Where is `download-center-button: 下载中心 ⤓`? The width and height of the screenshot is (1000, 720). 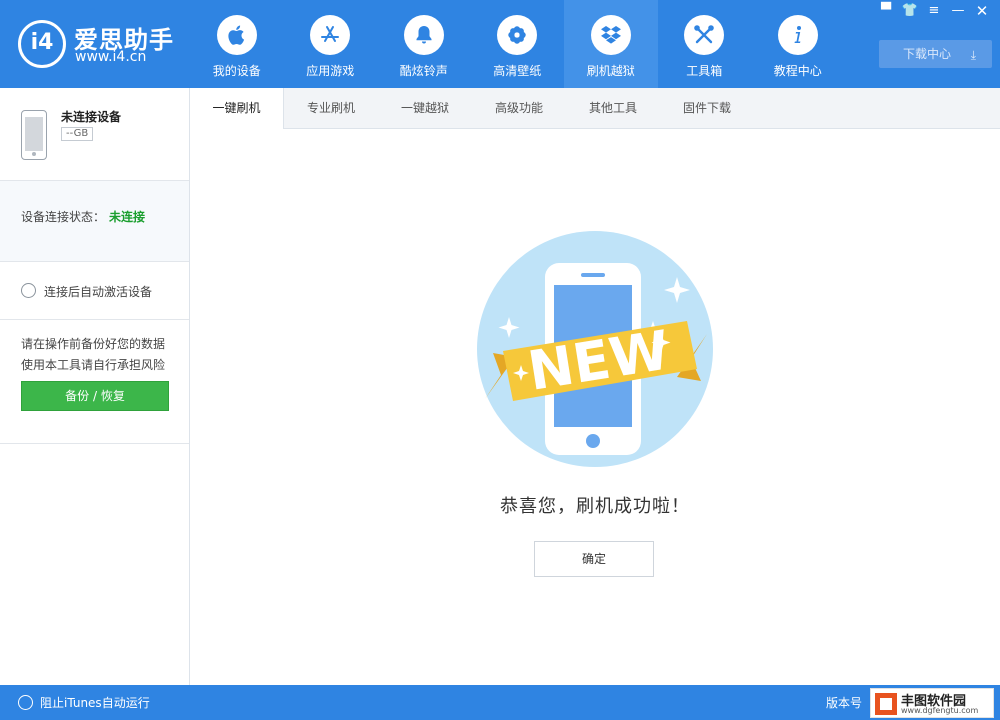 download-center-button: 下载中心 ⤓ is located at coordinates (935, 54).